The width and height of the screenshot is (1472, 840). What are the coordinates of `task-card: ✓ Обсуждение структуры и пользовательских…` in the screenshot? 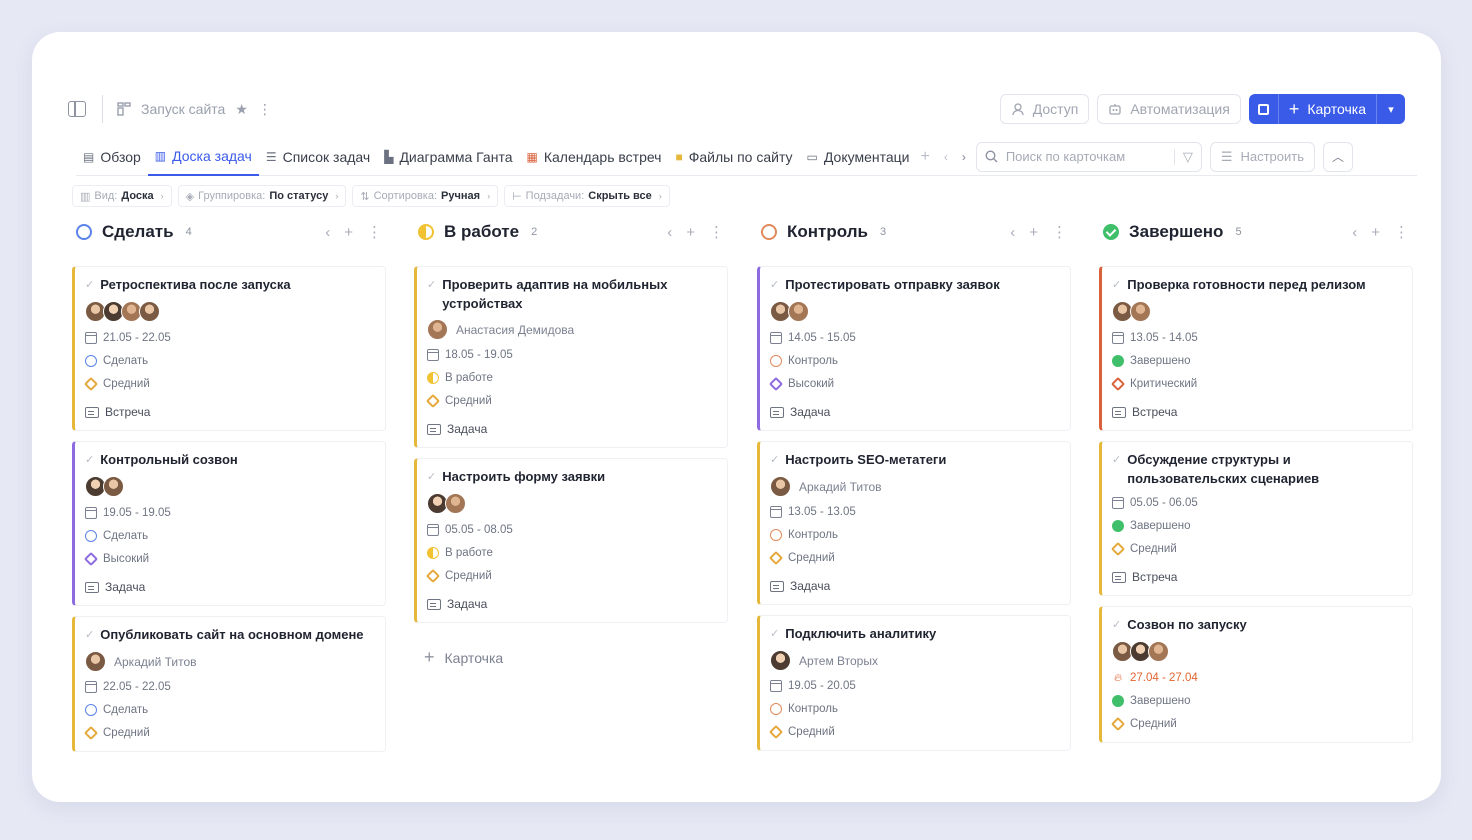 It's located at (1256, 518).